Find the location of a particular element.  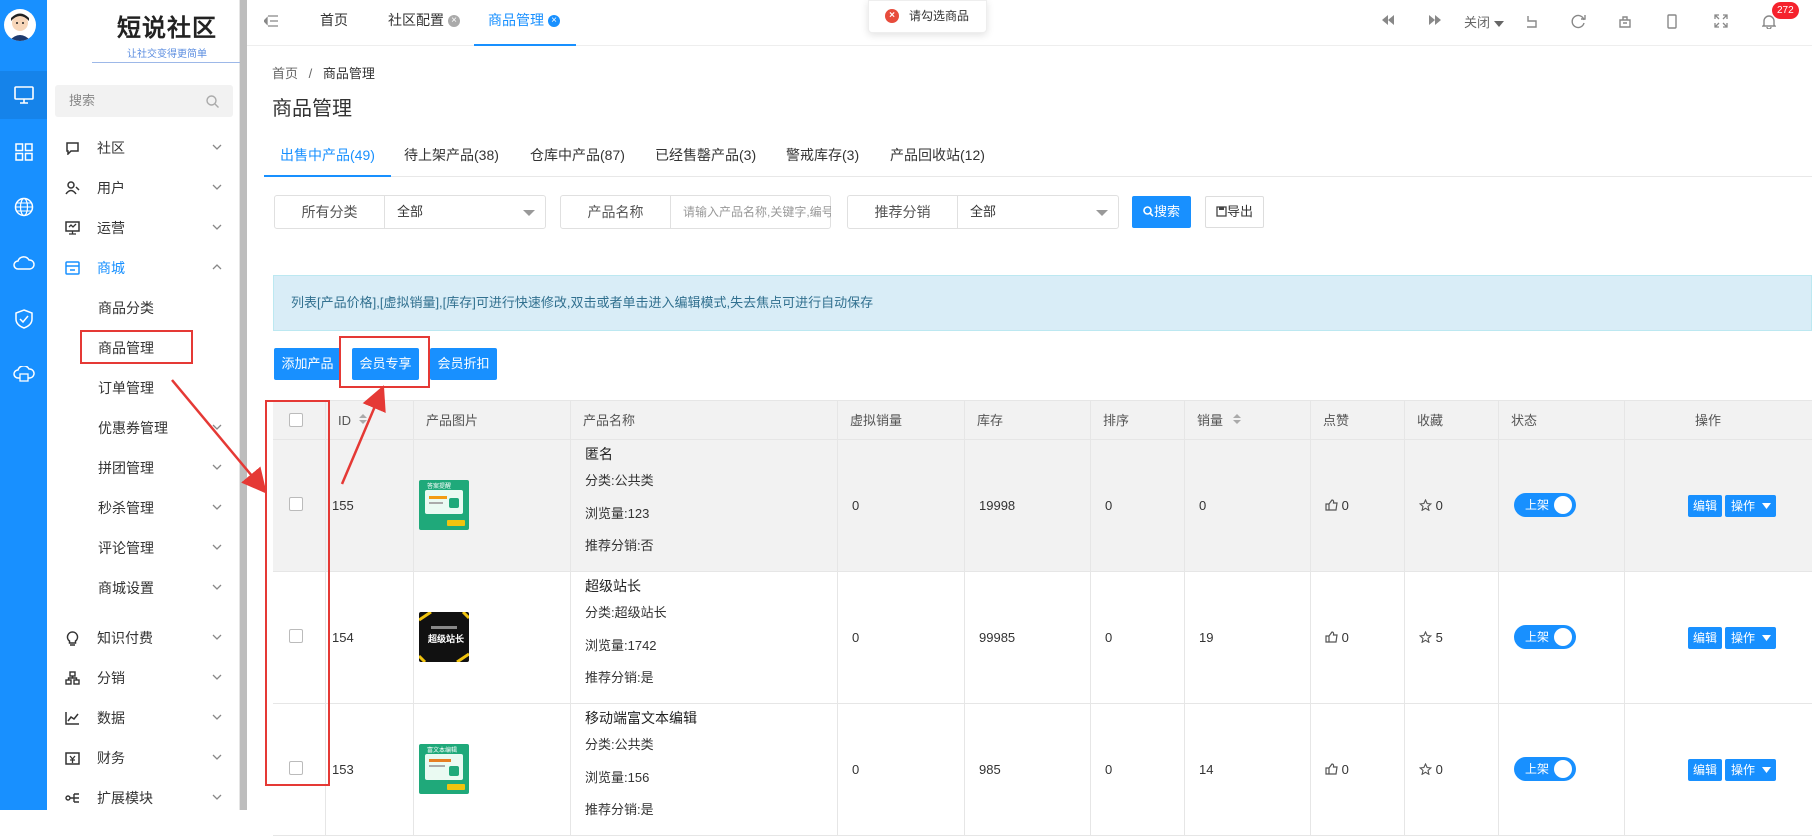

search-placeholder: 搜索 is located at coordinates (82, 100).